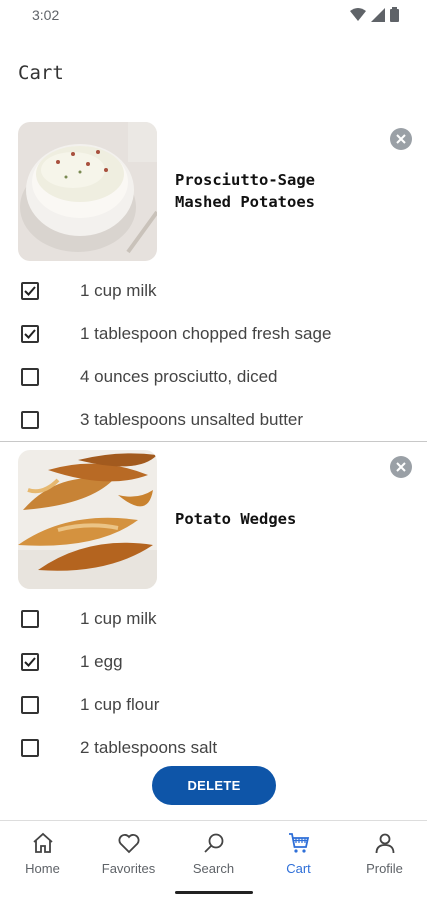 The image size is (427, 901). Describe the element at coordinates (206, 333) in the screenshot. I see `ingredient-label: 1 tablespoon chopped fresh sage` at that location.